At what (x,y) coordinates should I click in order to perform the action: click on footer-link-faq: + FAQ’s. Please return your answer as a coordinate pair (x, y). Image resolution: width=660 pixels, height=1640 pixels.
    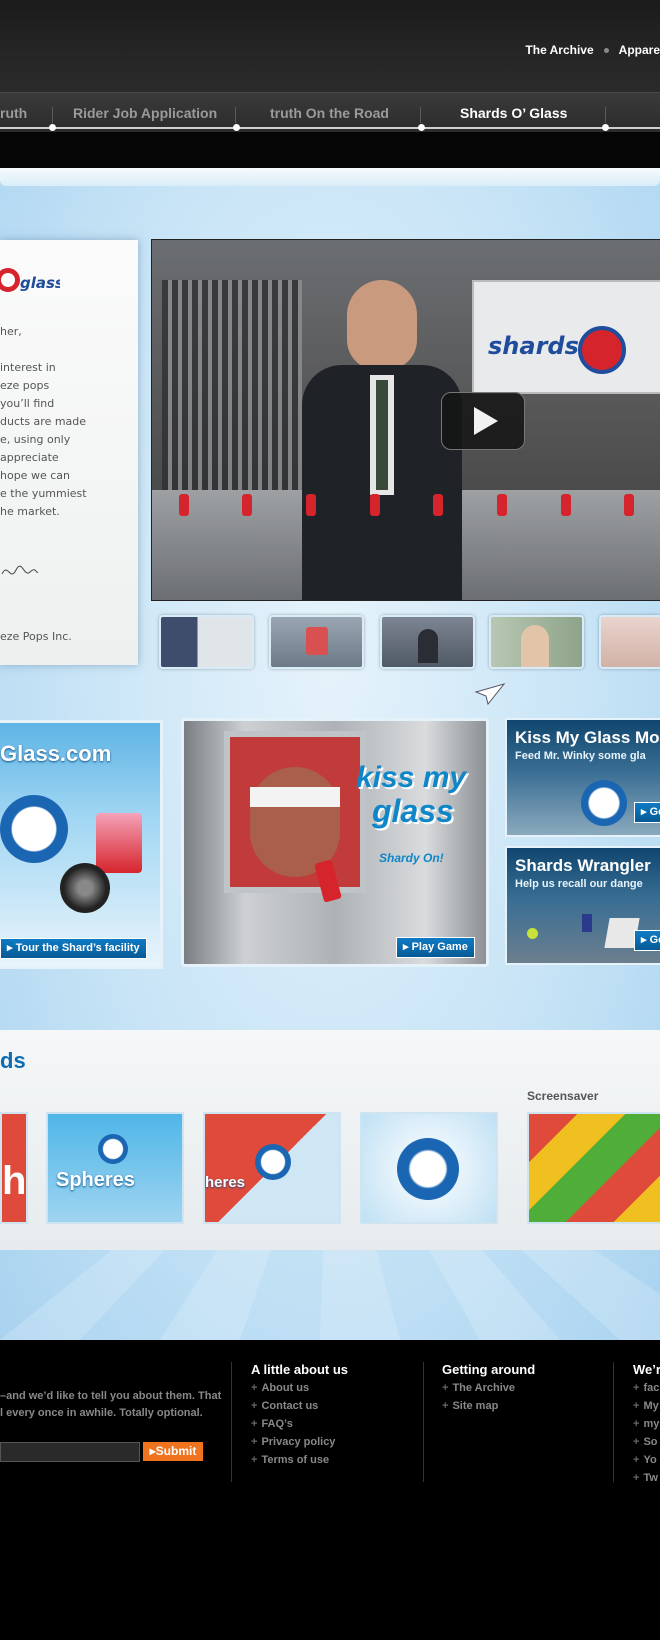
    Looking at the image, I should click on (272, 1424).